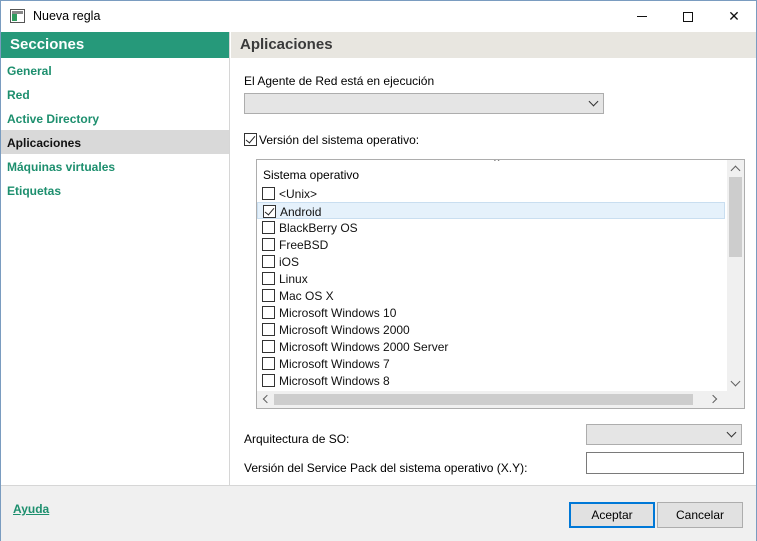  What do you see at coordinates (424, 103) in the screenshot?
I see `agent-running-select` at bounding box center [424, 103].